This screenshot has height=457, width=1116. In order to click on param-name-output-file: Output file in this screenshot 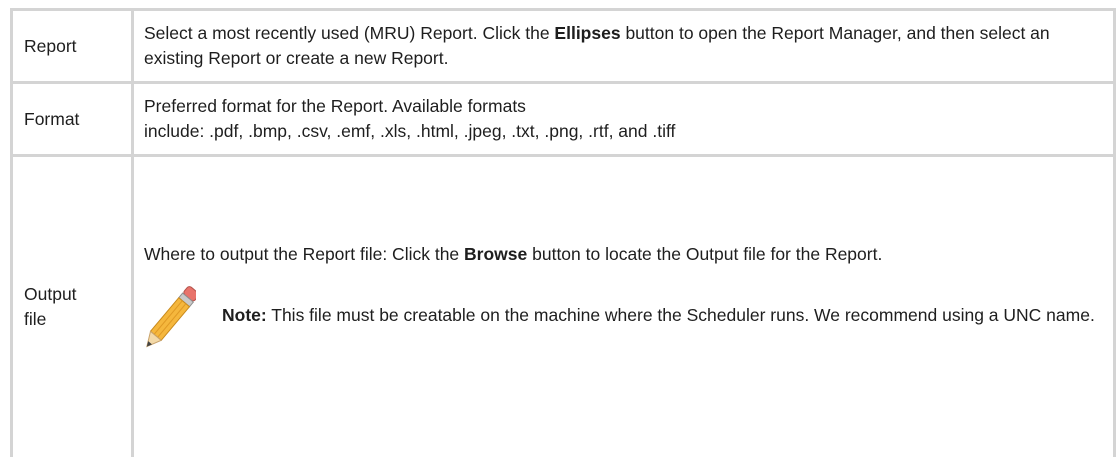, I will do `click(72, 306)`.